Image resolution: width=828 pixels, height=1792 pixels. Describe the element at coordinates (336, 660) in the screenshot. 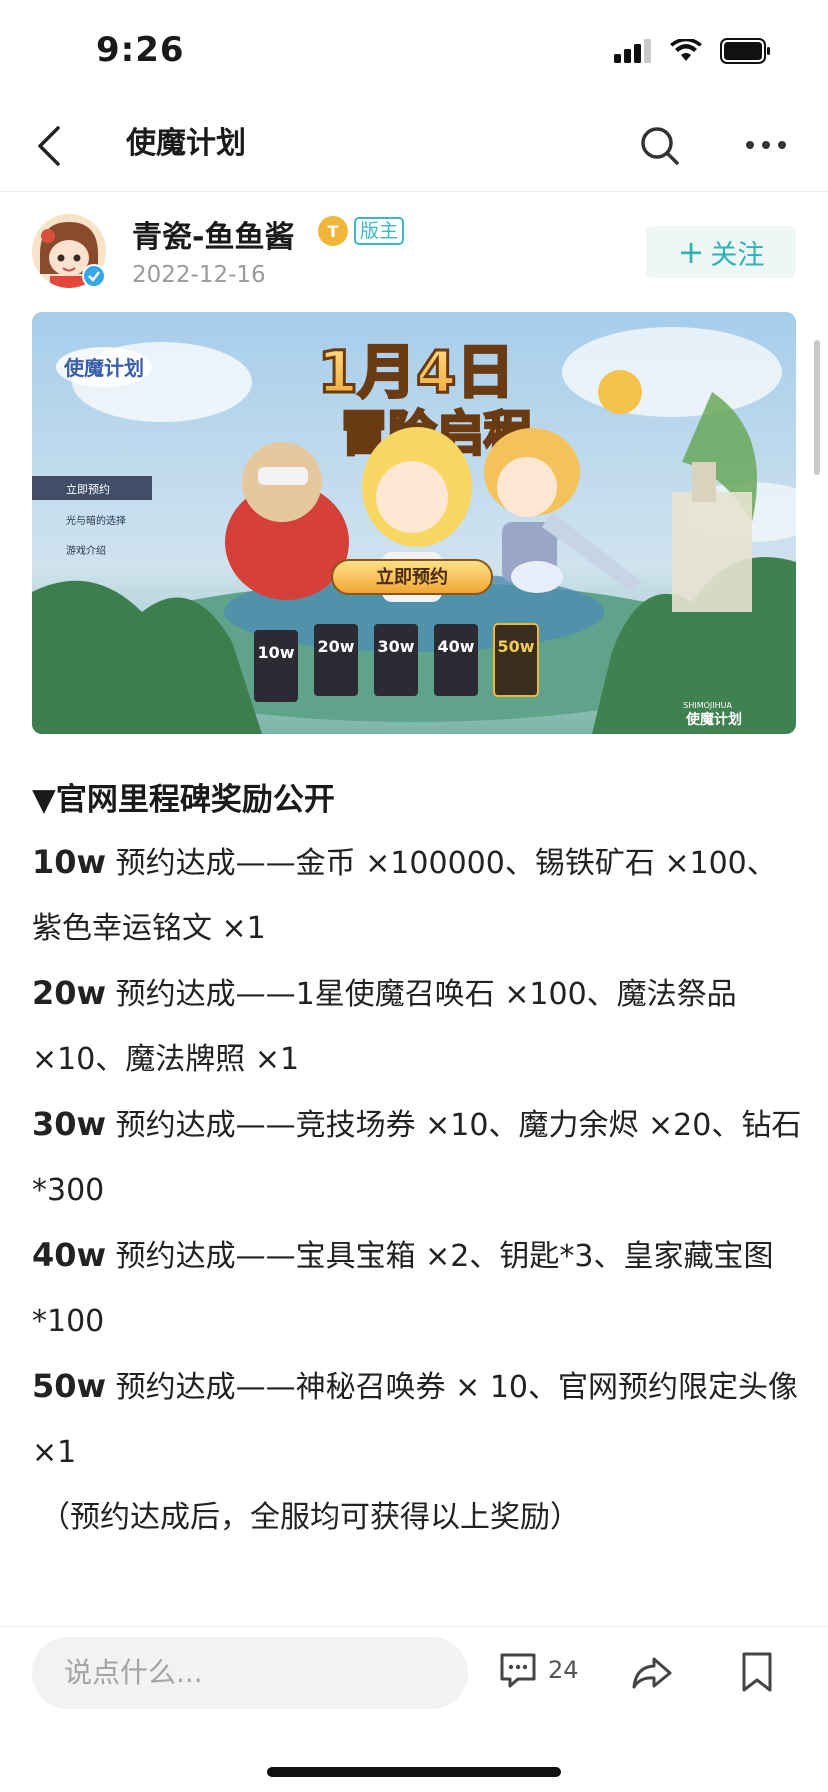

I see `milestone-card-20w: 20w` at that location.